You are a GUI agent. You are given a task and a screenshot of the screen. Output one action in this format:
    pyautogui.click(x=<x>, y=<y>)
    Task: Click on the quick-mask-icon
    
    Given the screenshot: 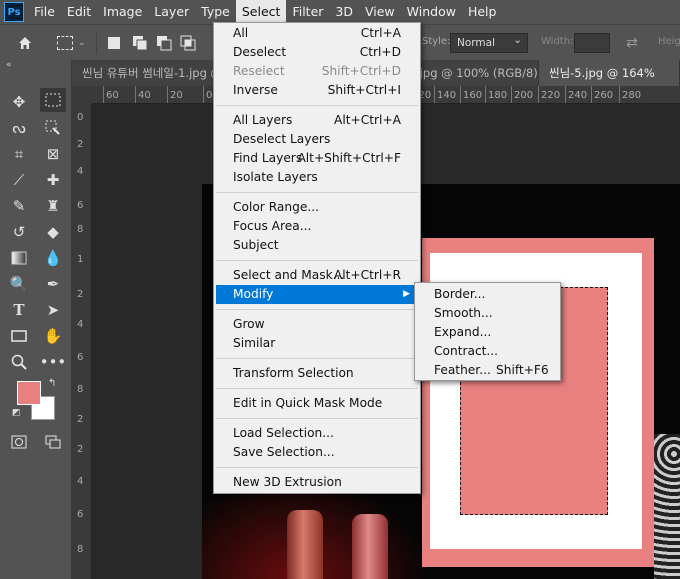 What is the action you would take?
    pyautogui.click(x=19, y=442)
    